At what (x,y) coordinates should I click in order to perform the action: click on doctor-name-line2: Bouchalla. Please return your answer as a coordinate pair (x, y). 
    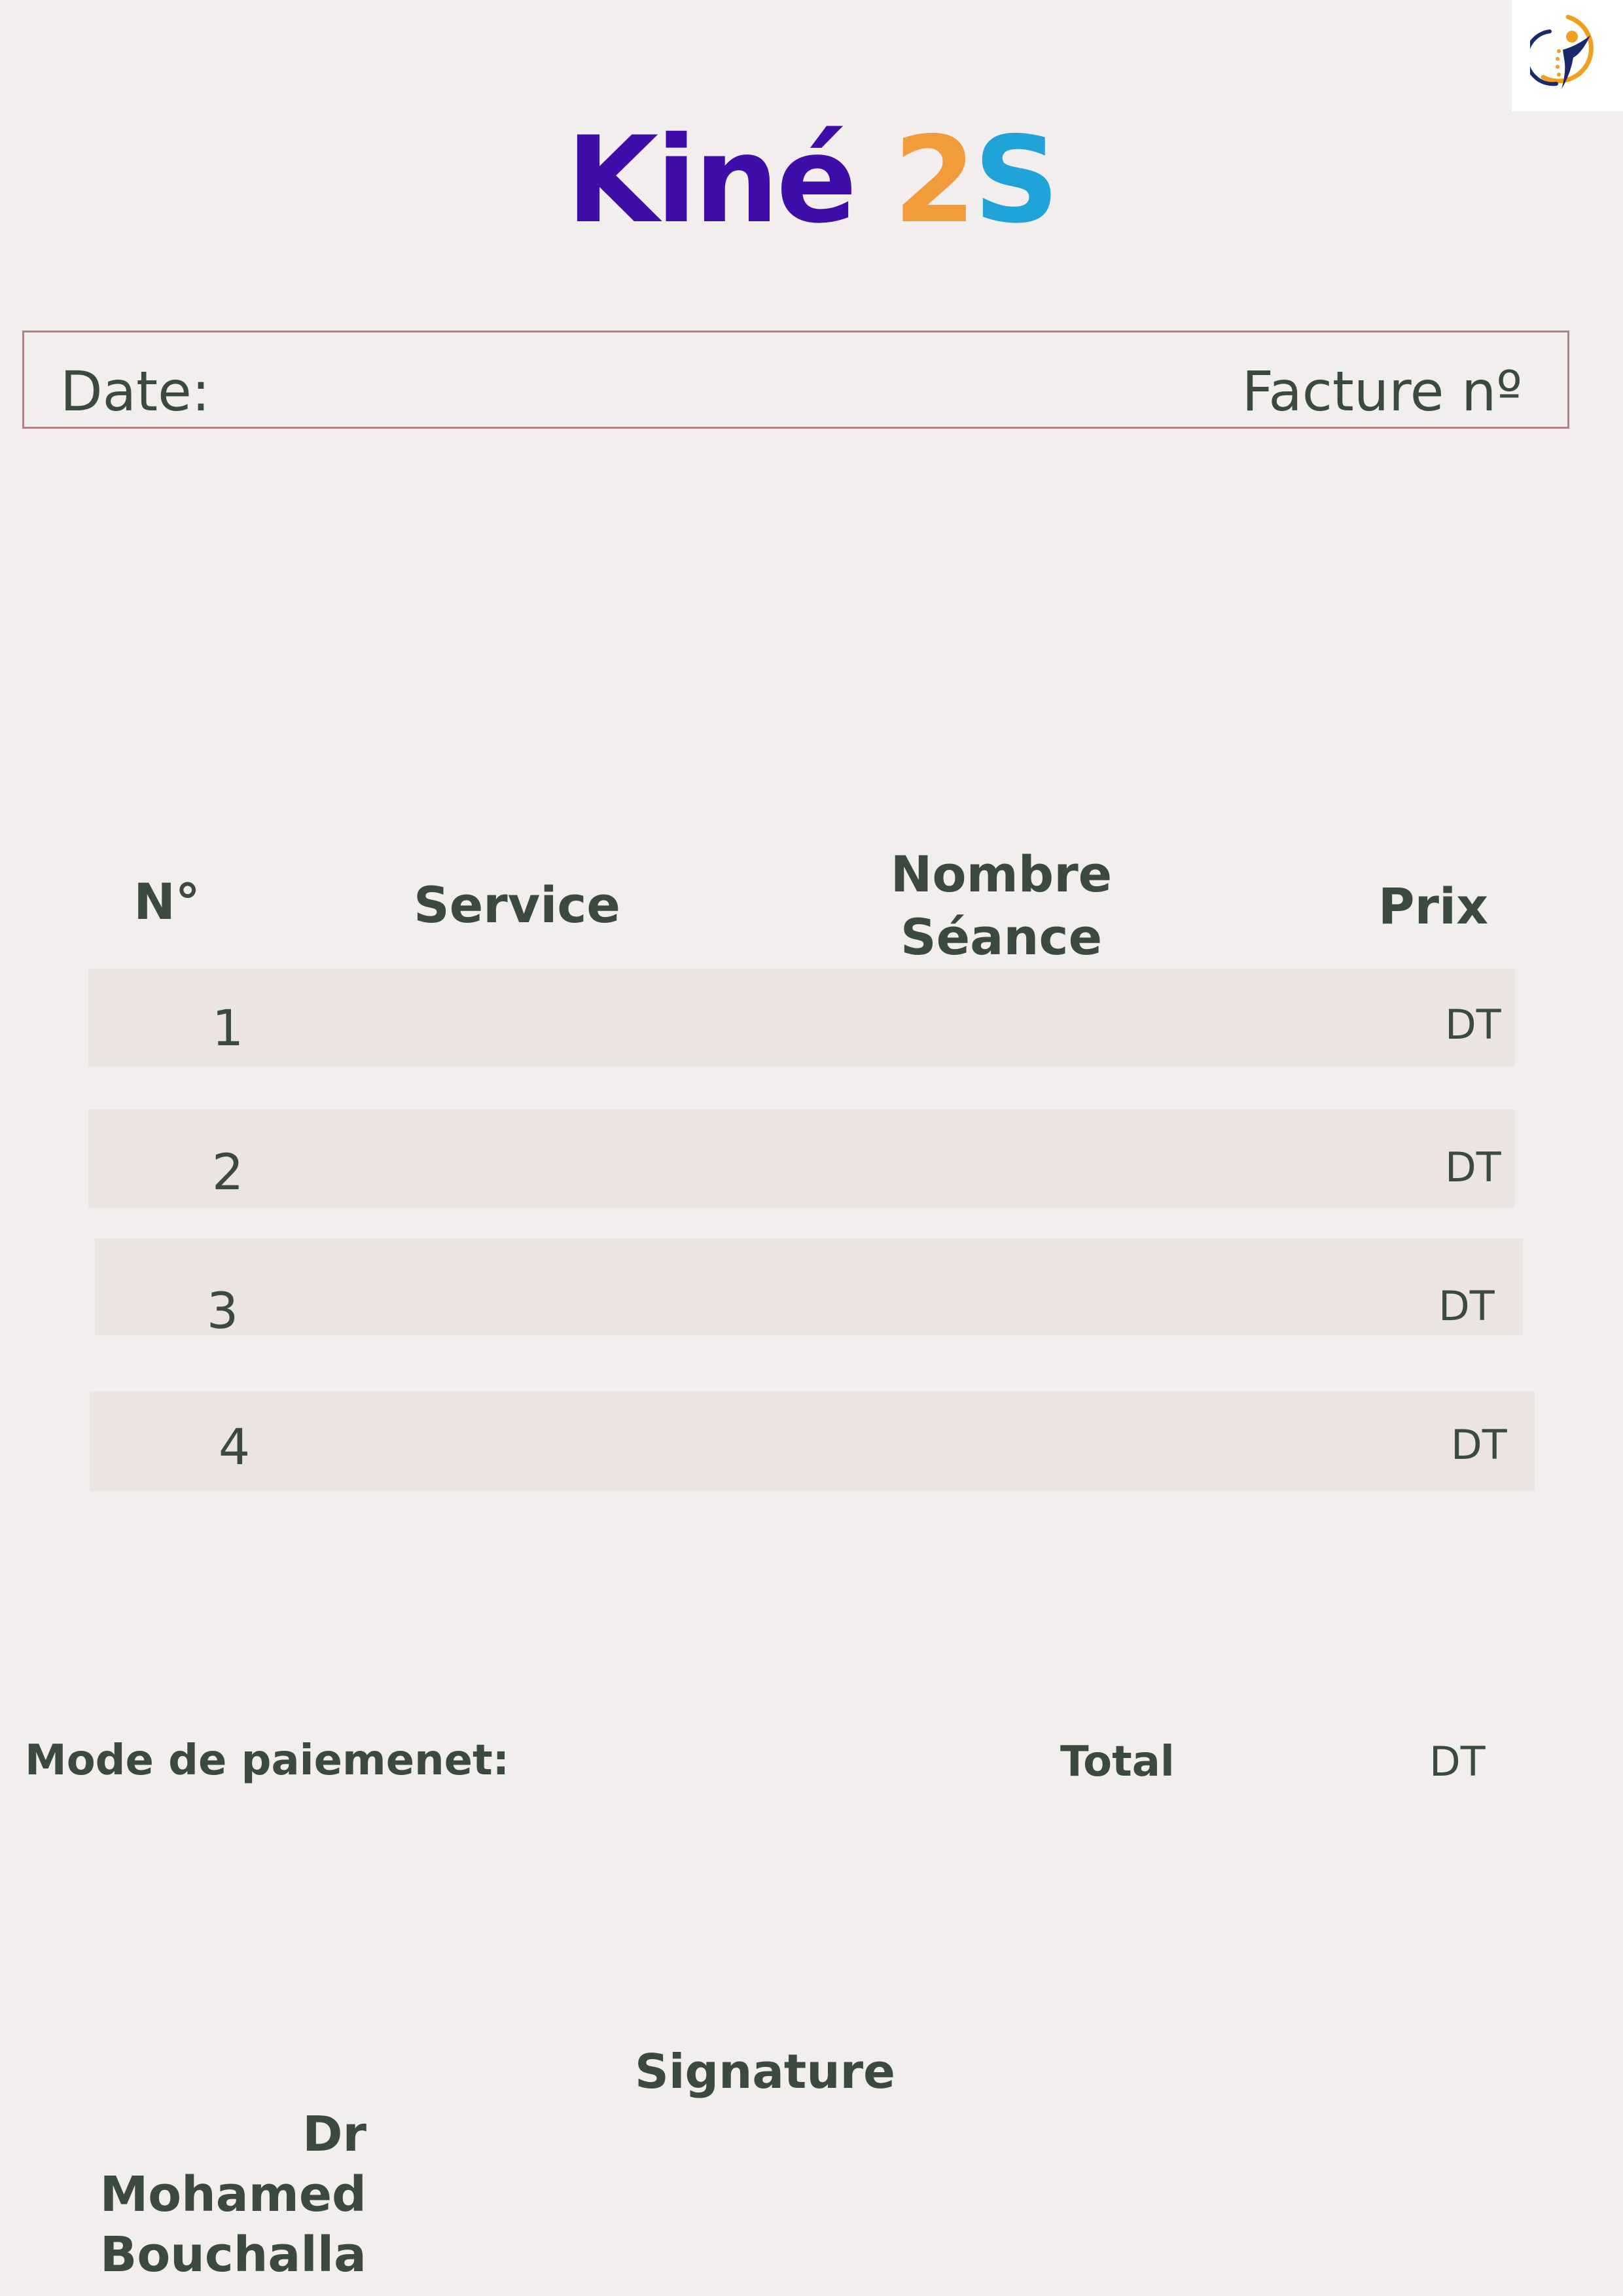
    Looking at the image, I should click on (232, 2255).